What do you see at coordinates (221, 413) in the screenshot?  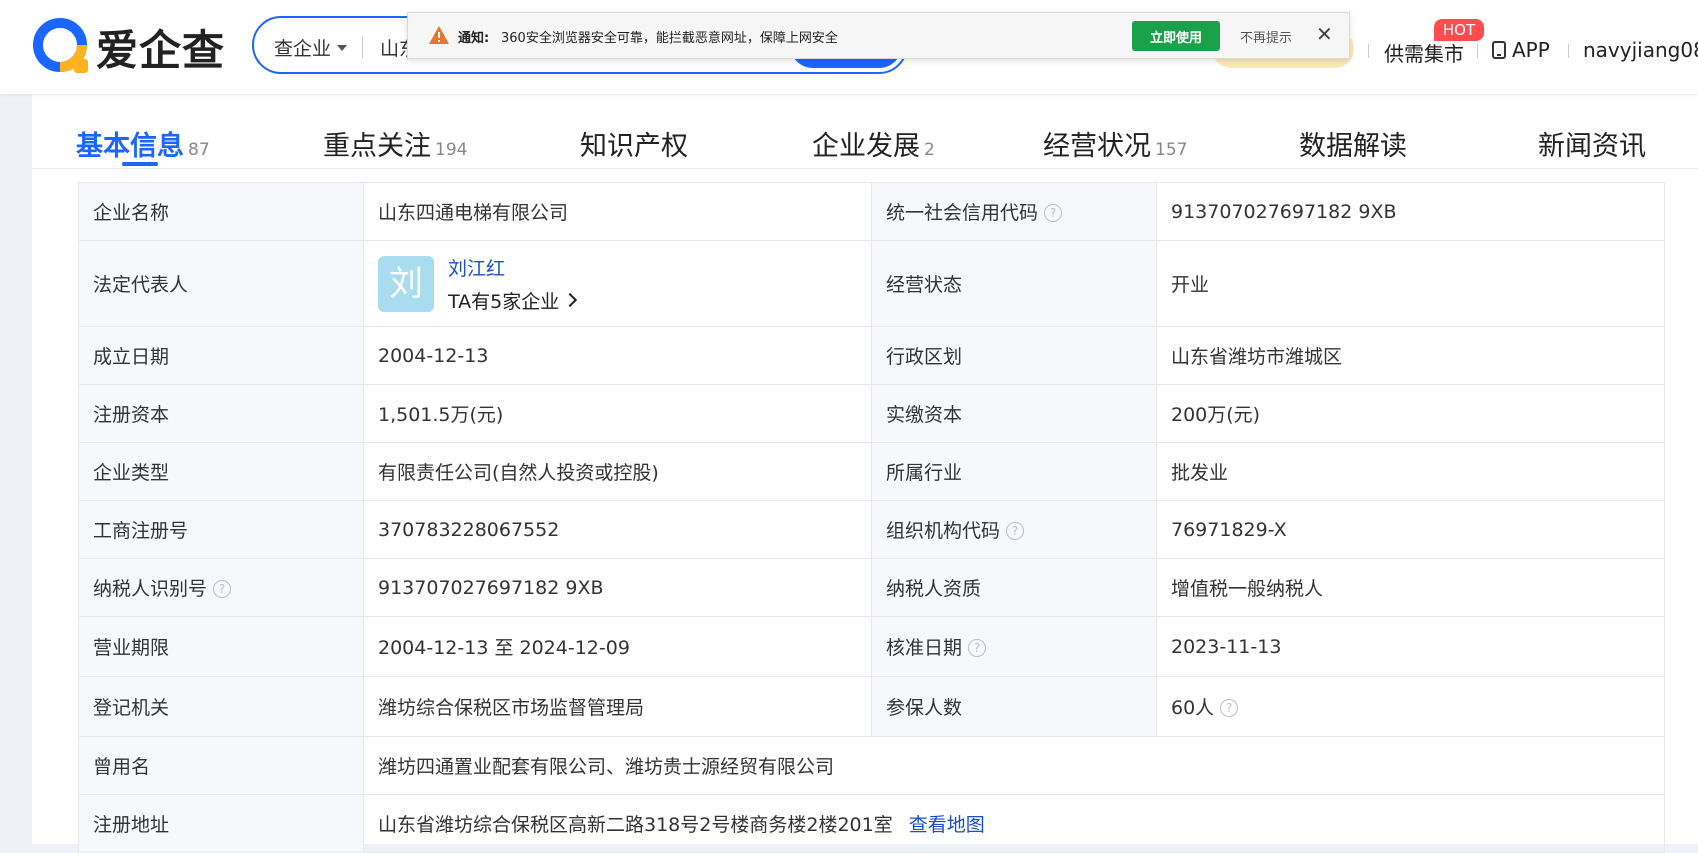 I see `reg-capital-label: 注册资本` at bounding box center [221, 413].